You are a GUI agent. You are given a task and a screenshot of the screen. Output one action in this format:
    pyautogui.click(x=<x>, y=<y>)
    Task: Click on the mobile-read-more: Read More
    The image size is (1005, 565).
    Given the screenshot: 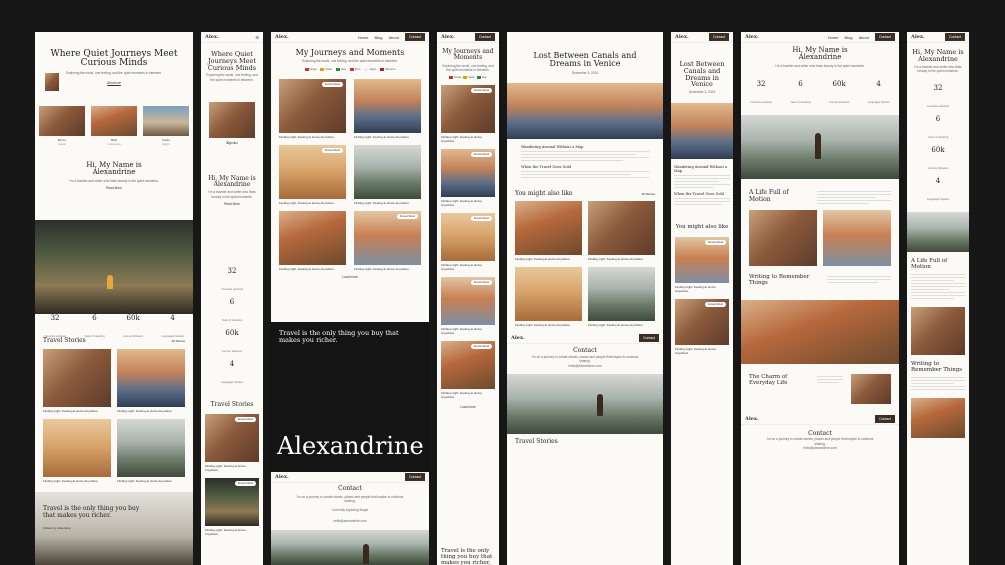 What is the action you would take?
    pyautogui.click(x=232, y=204)
    